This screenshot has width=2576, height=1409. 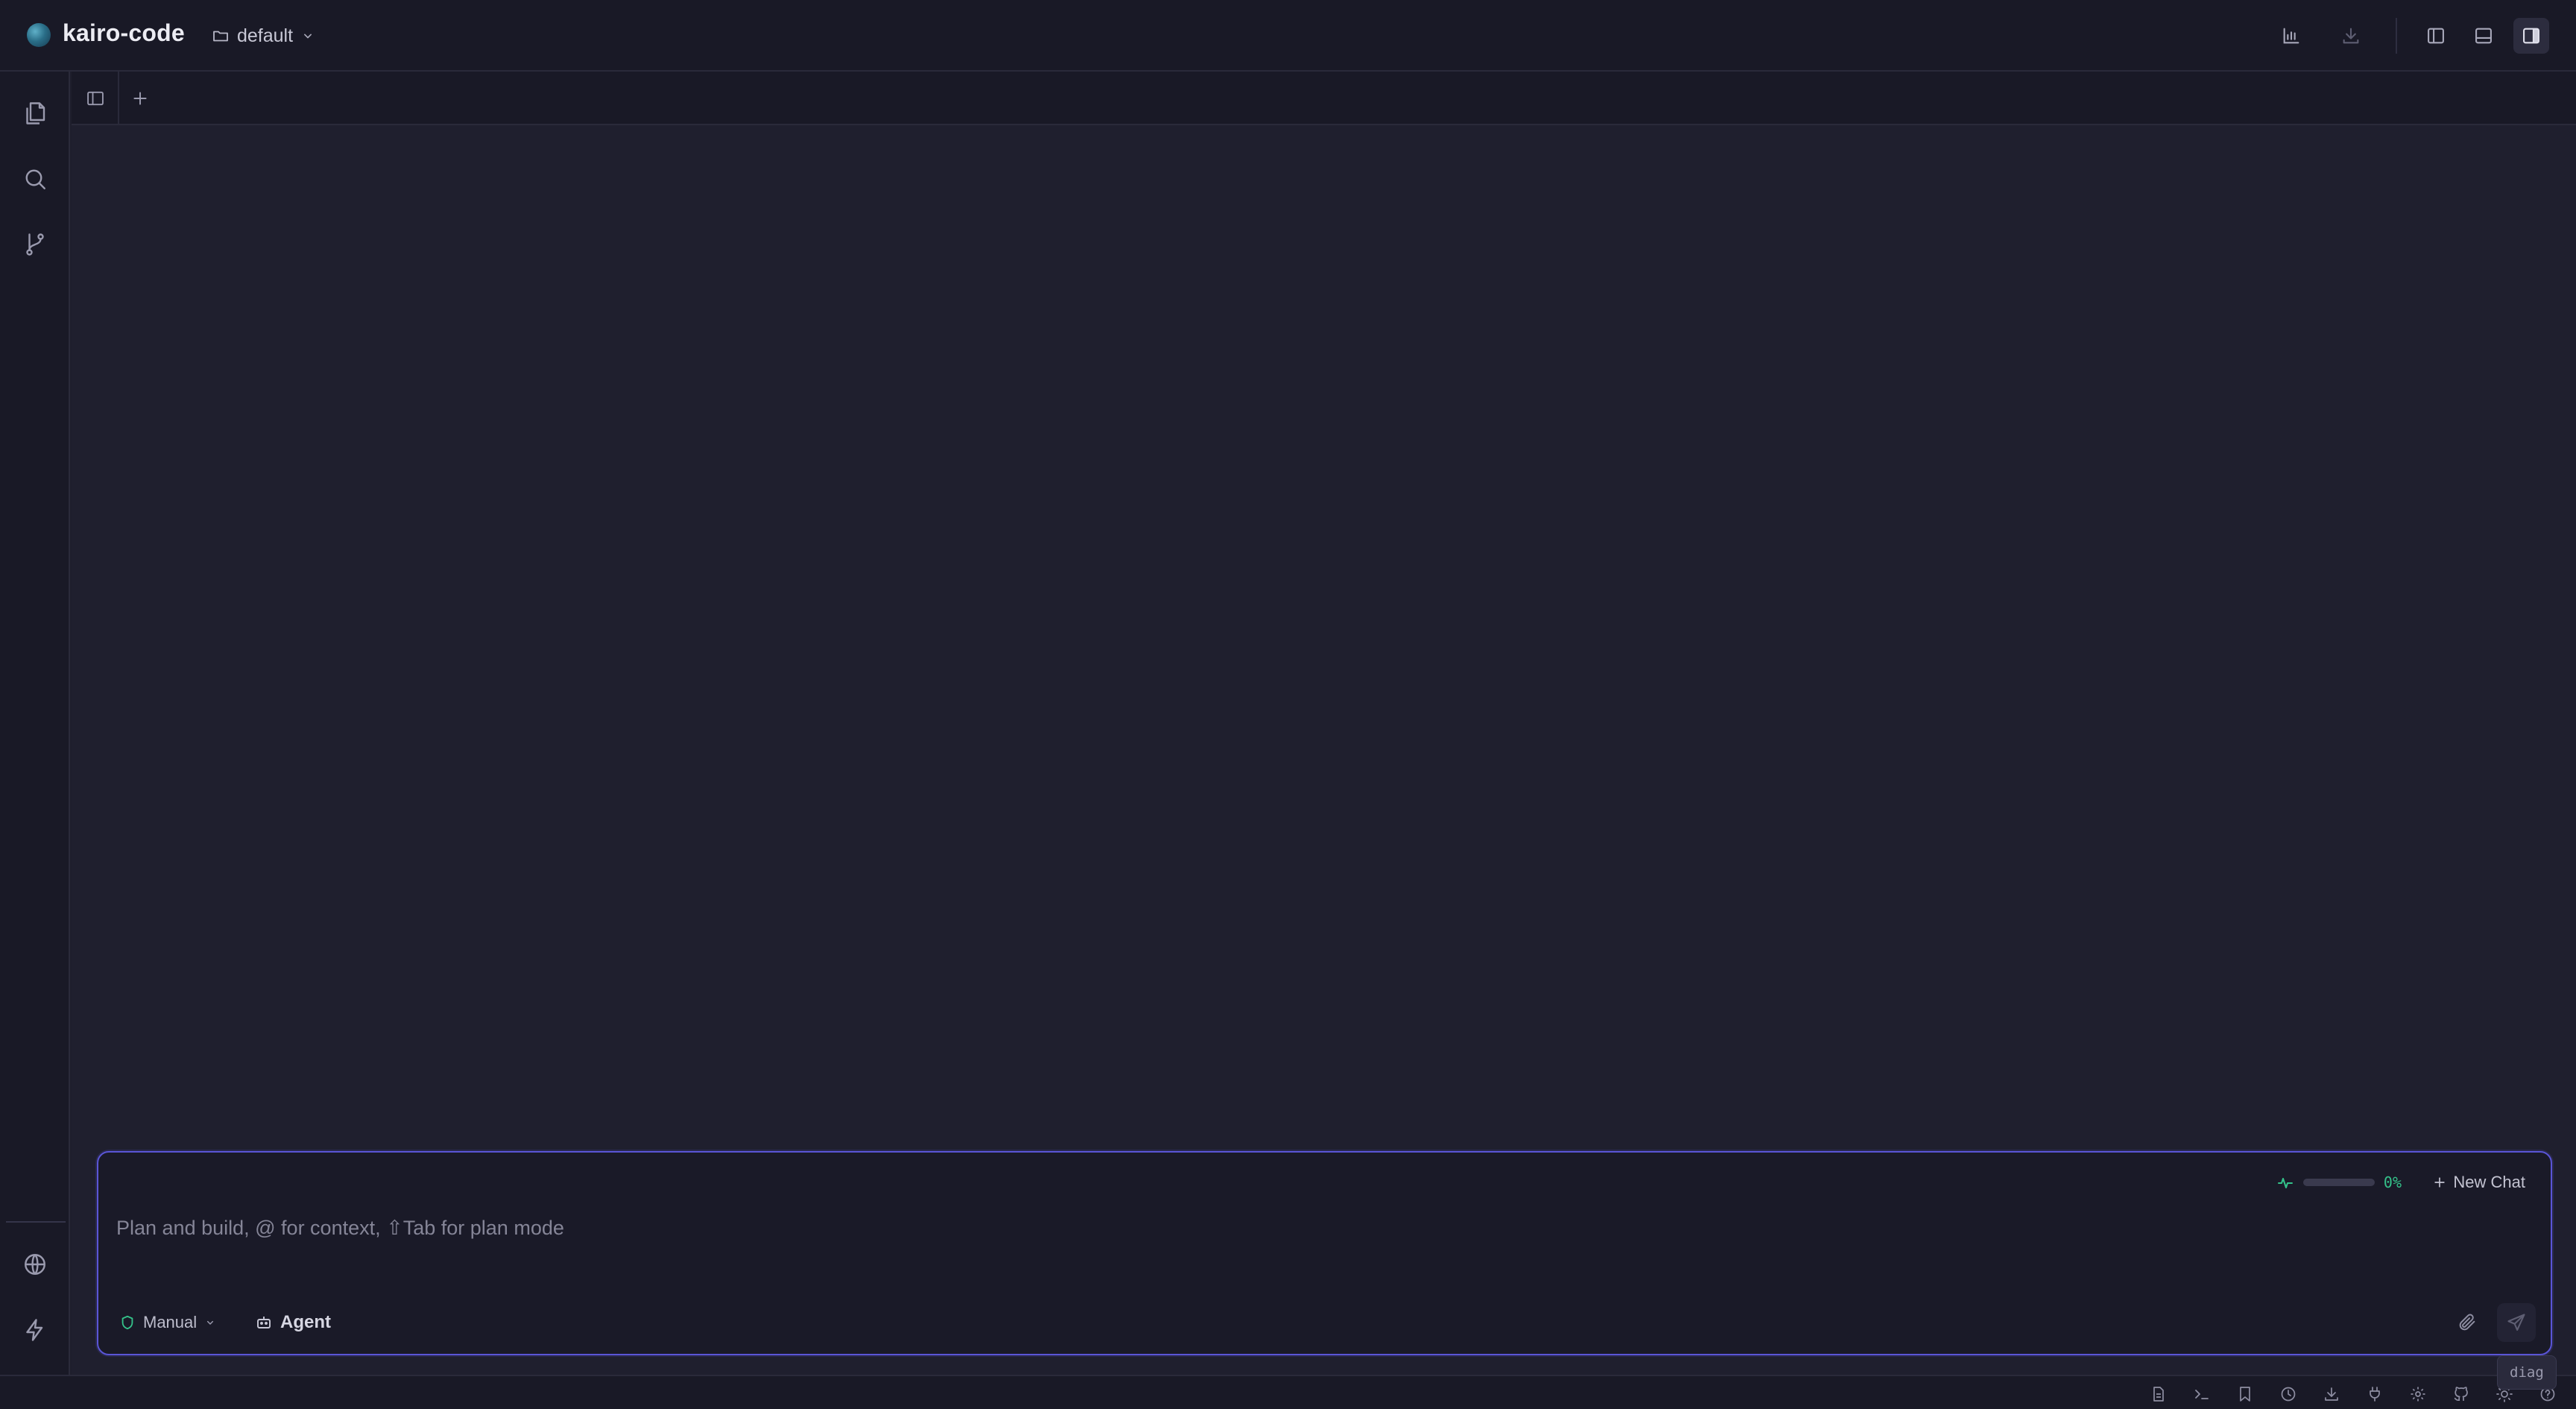 I want to click on lightning-icon, so click(x=35, y=1330).